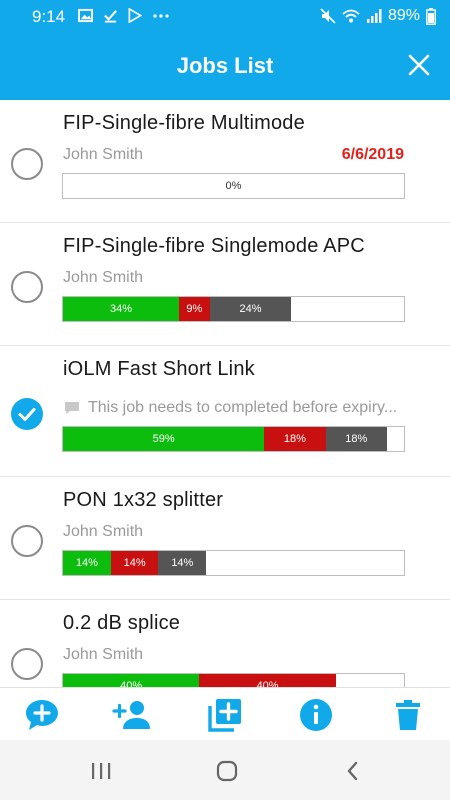 The height and width of the screenshot is (800, 450). I want to click on status-time: 9:14, so click(49, 16).